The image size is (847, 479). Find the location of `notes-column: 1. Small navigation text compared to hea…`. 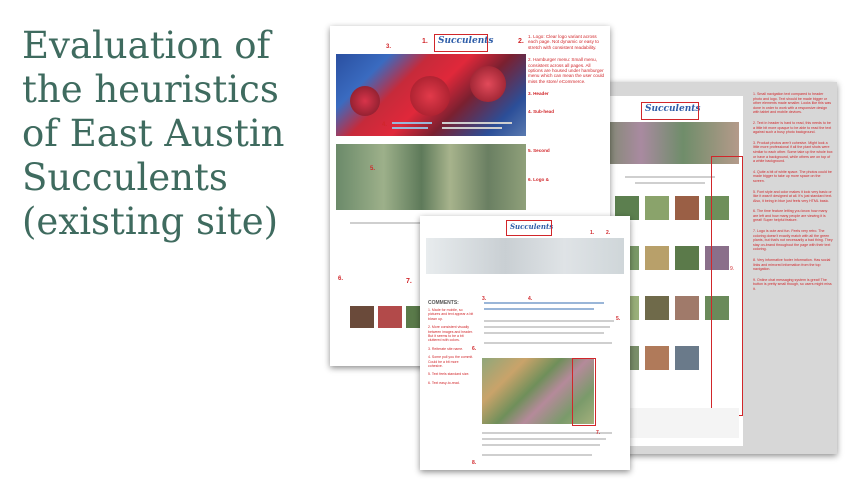

notes-column: 1. Small navigation text compared to hea… is located at coordinates (793, 195).